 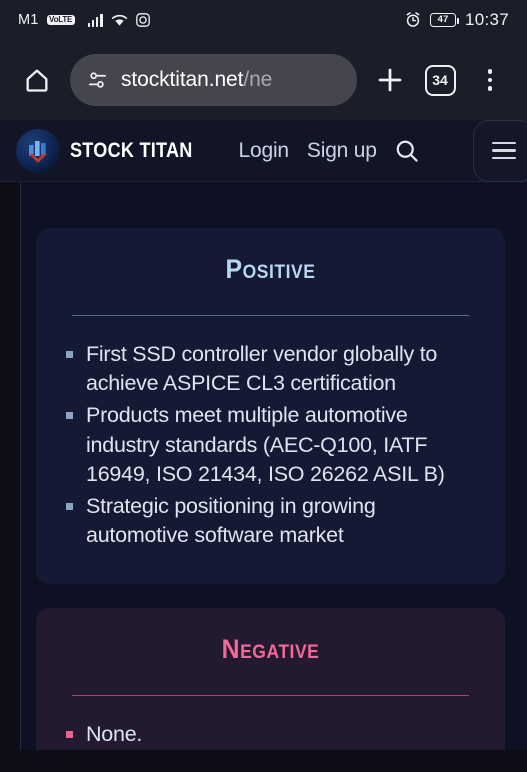 I want to click on positive-card-title: Positive, so click(x=270, y=269).